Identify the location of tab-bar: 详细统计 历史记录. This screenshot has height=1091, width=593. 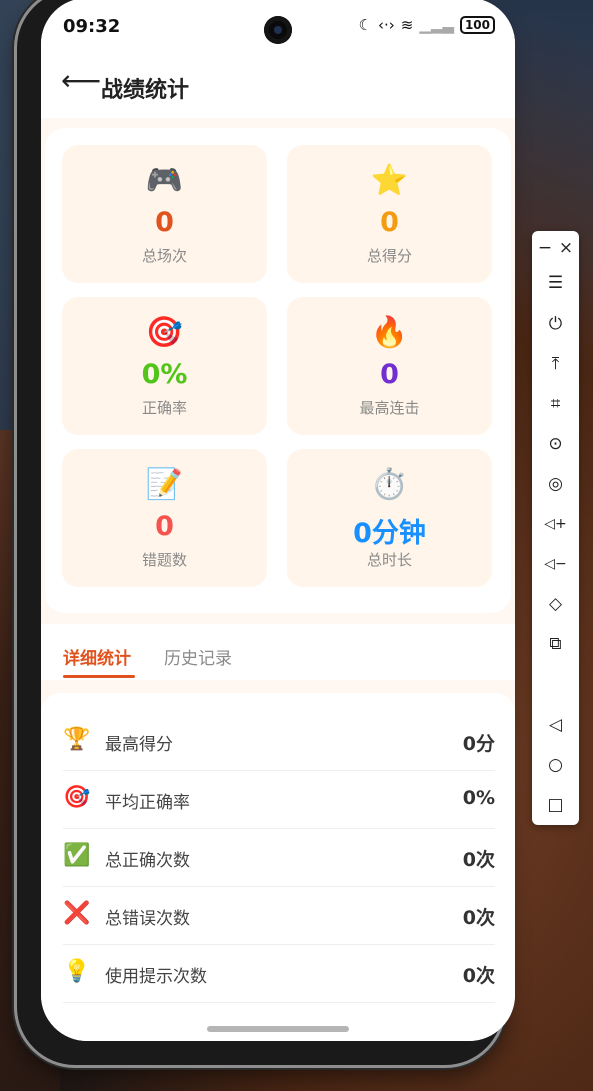
(278, 652).